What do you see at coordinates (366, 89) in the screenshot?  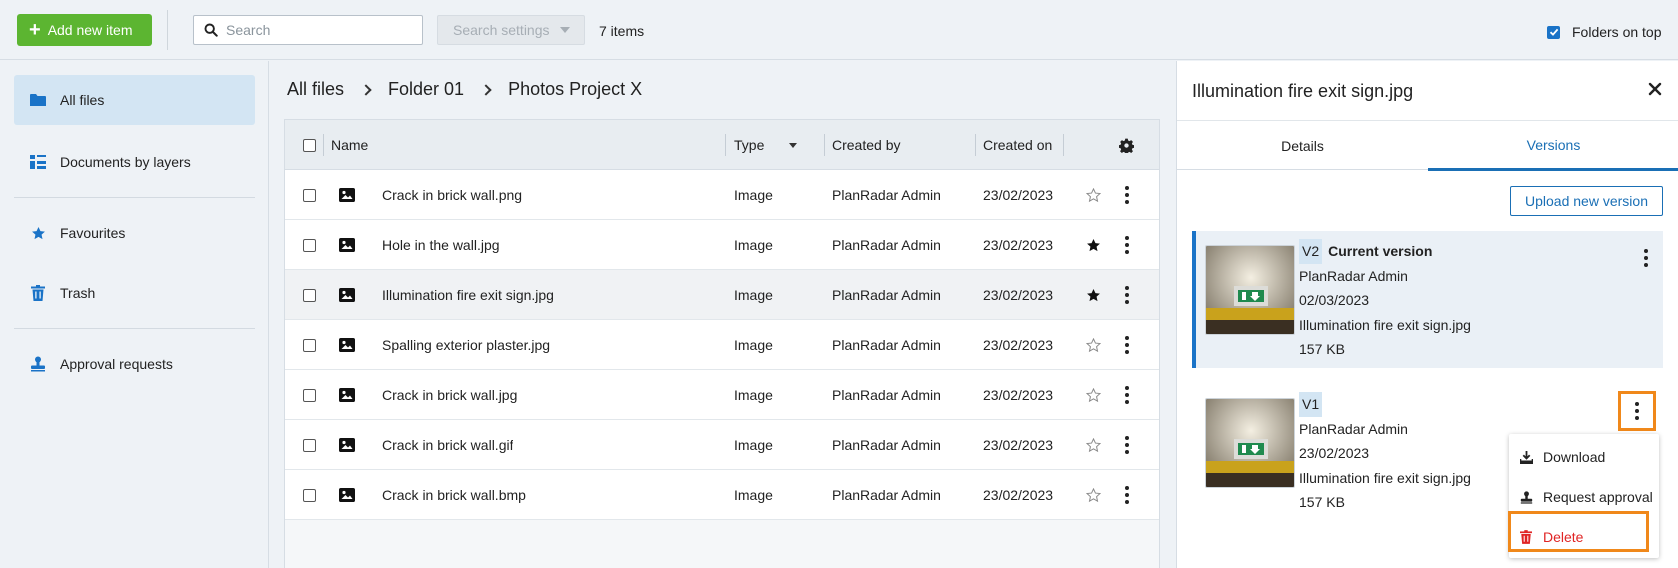 I see `chevron-right-icon` at bounding box center [366, 89].